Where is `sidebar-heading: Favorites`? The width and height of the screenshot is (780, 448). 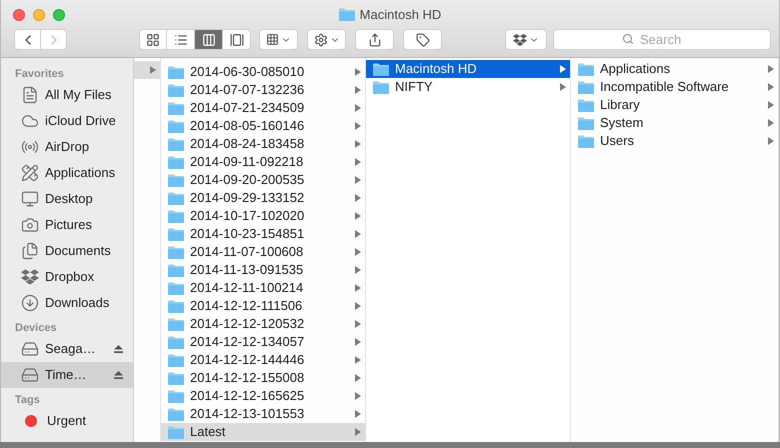 sidebar-heading: Favorites is located at coordinates (39, 74).